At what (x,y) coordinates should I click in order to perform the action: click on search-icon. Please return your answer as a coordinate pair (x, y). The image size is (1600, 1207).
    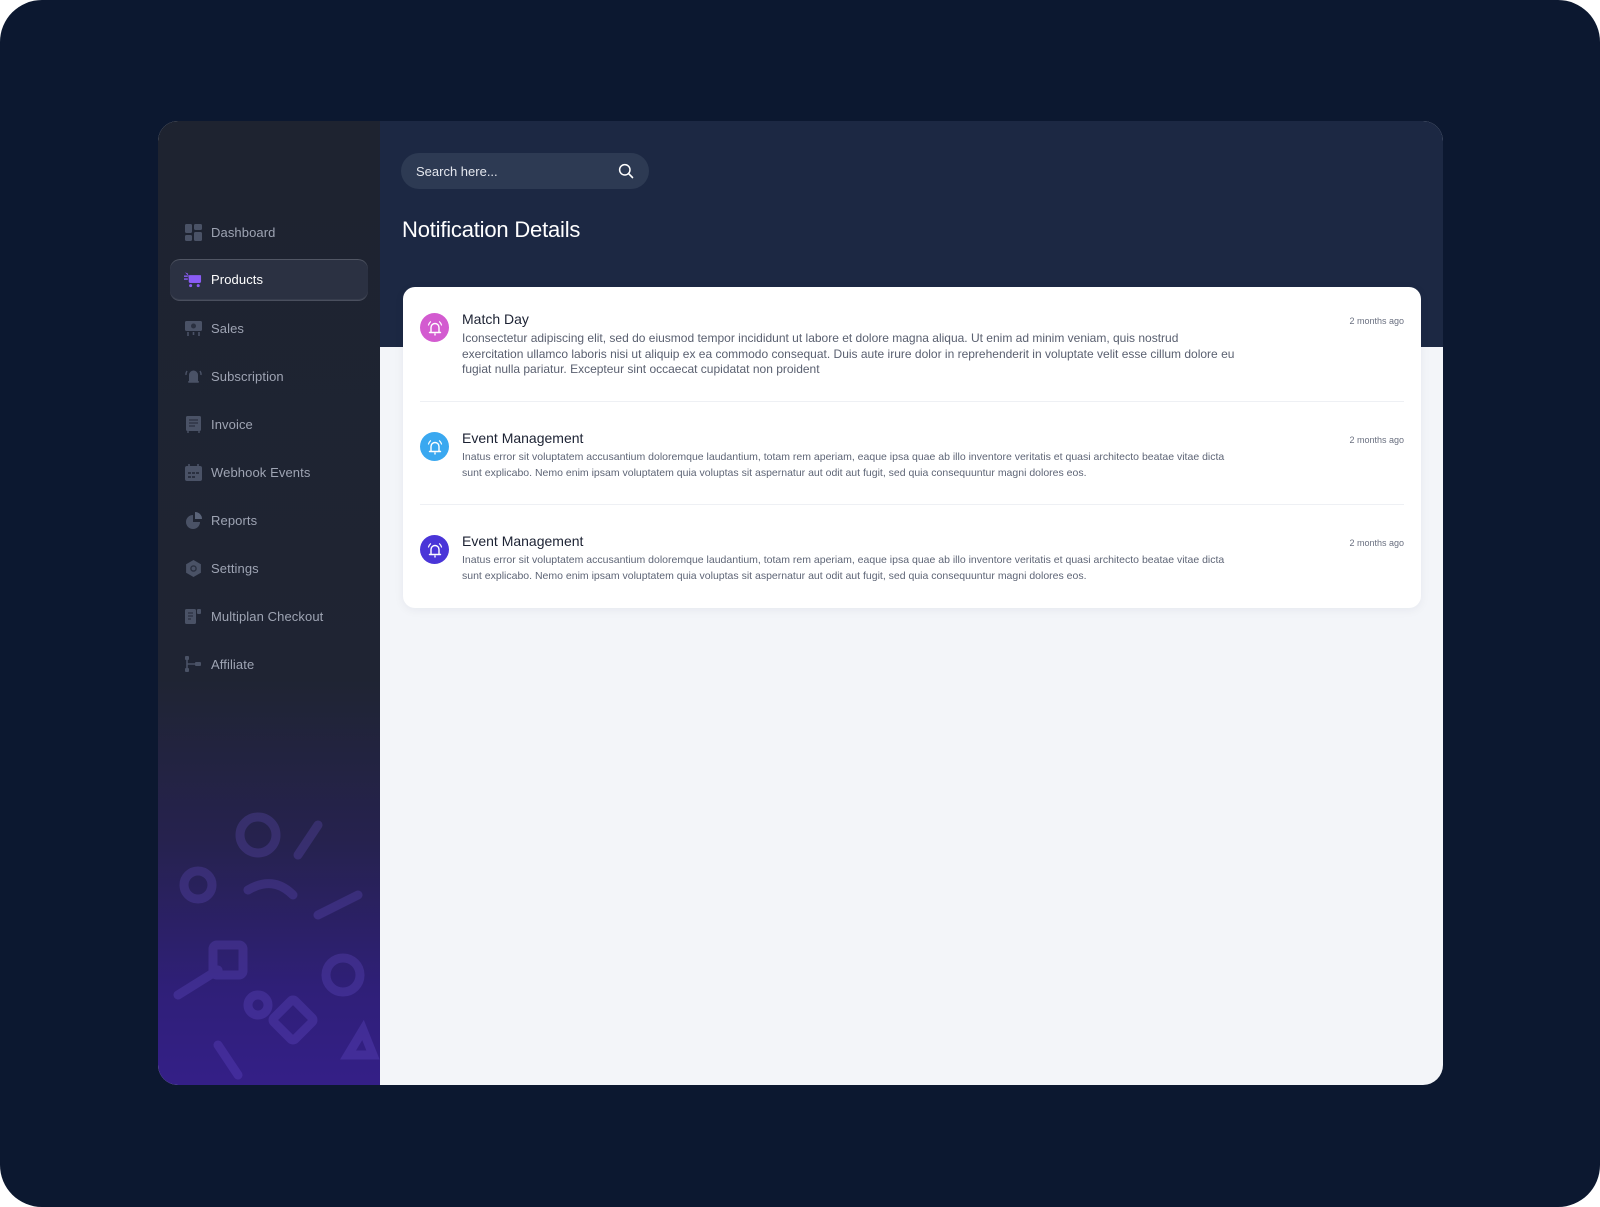
    Looking at the image, I should click on (626, 171).